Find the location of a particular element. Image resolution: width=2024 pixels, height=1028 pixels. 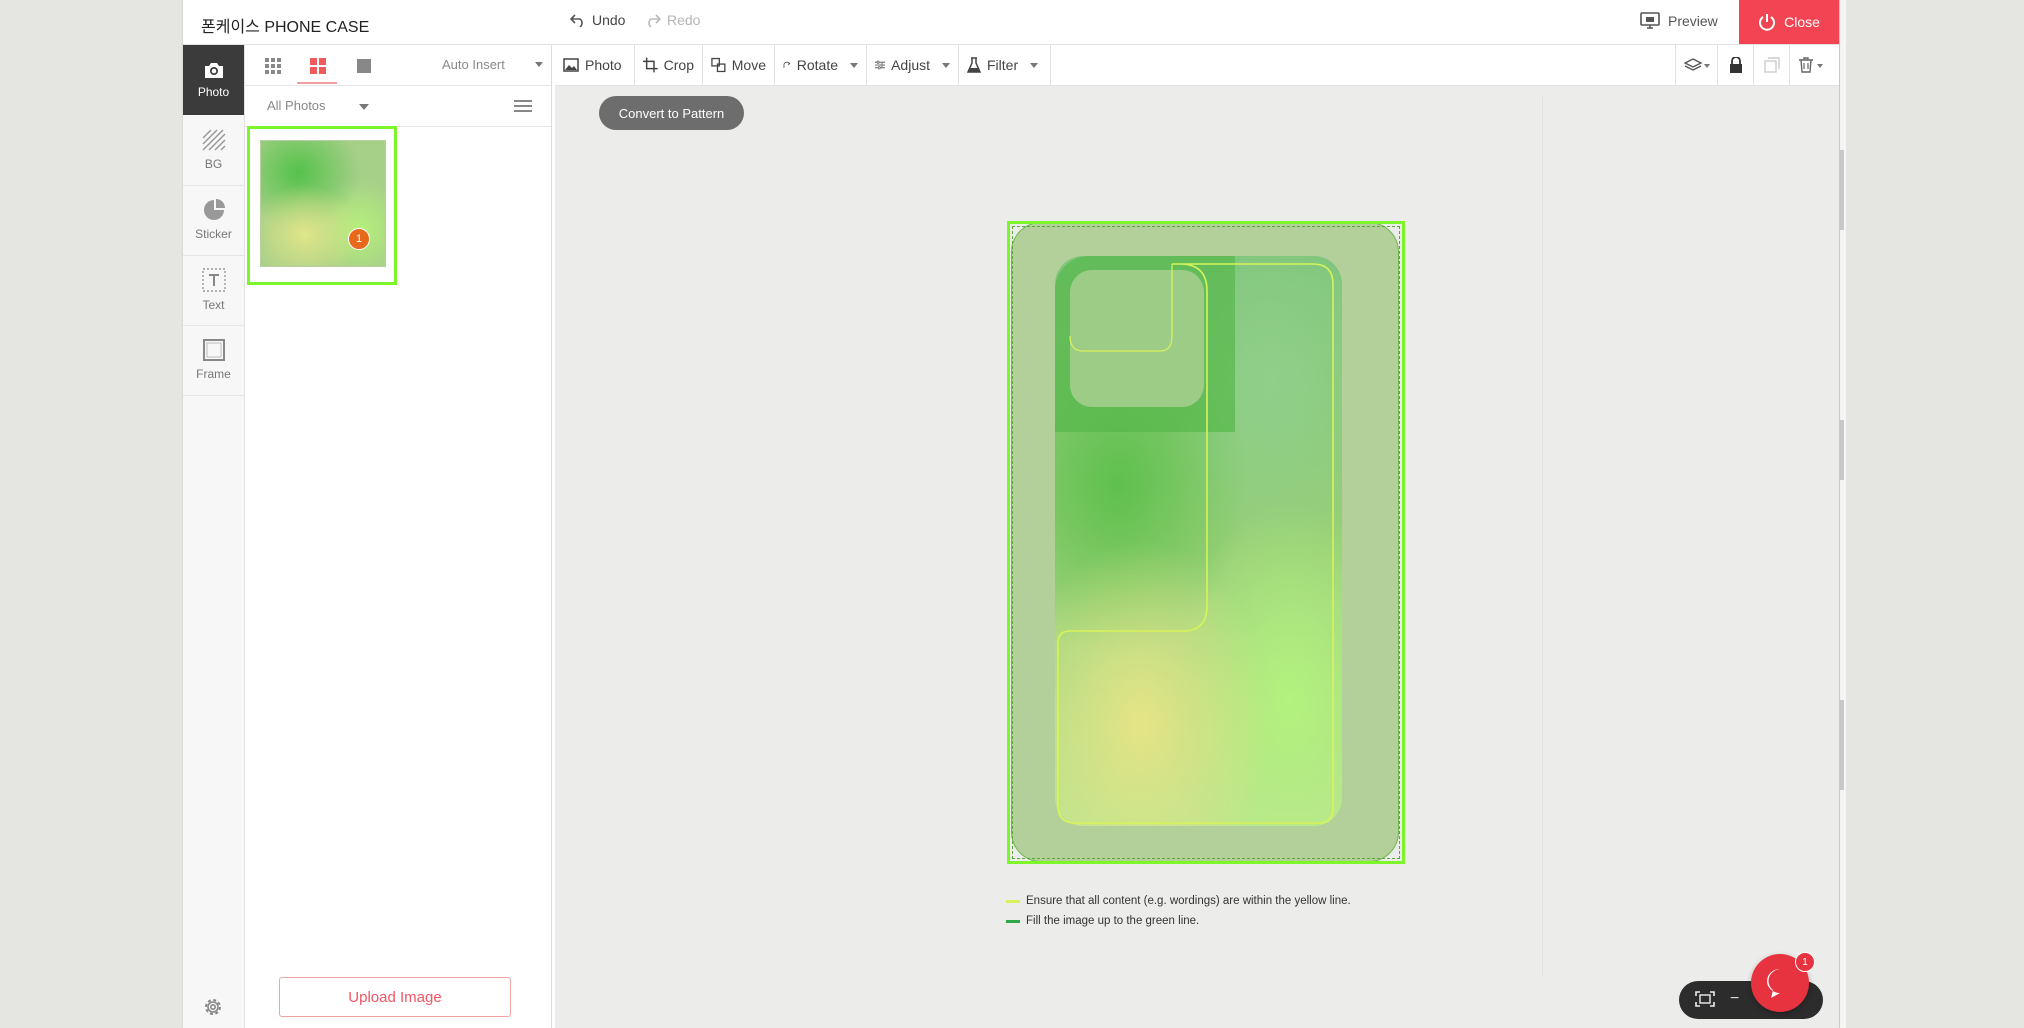

edit-toolbar: Photo Crop Move Rotate Adjust Filter is located at coordinates (1197, 65).